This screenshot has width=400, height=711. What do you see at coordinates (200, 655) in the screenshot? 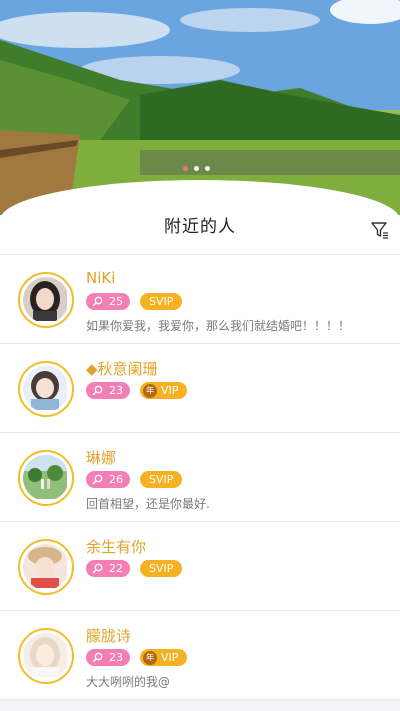
I see `list-item: 朦胧诗 23 年 VIP 大大咧咧的我@` at bounding box center [200, 655].